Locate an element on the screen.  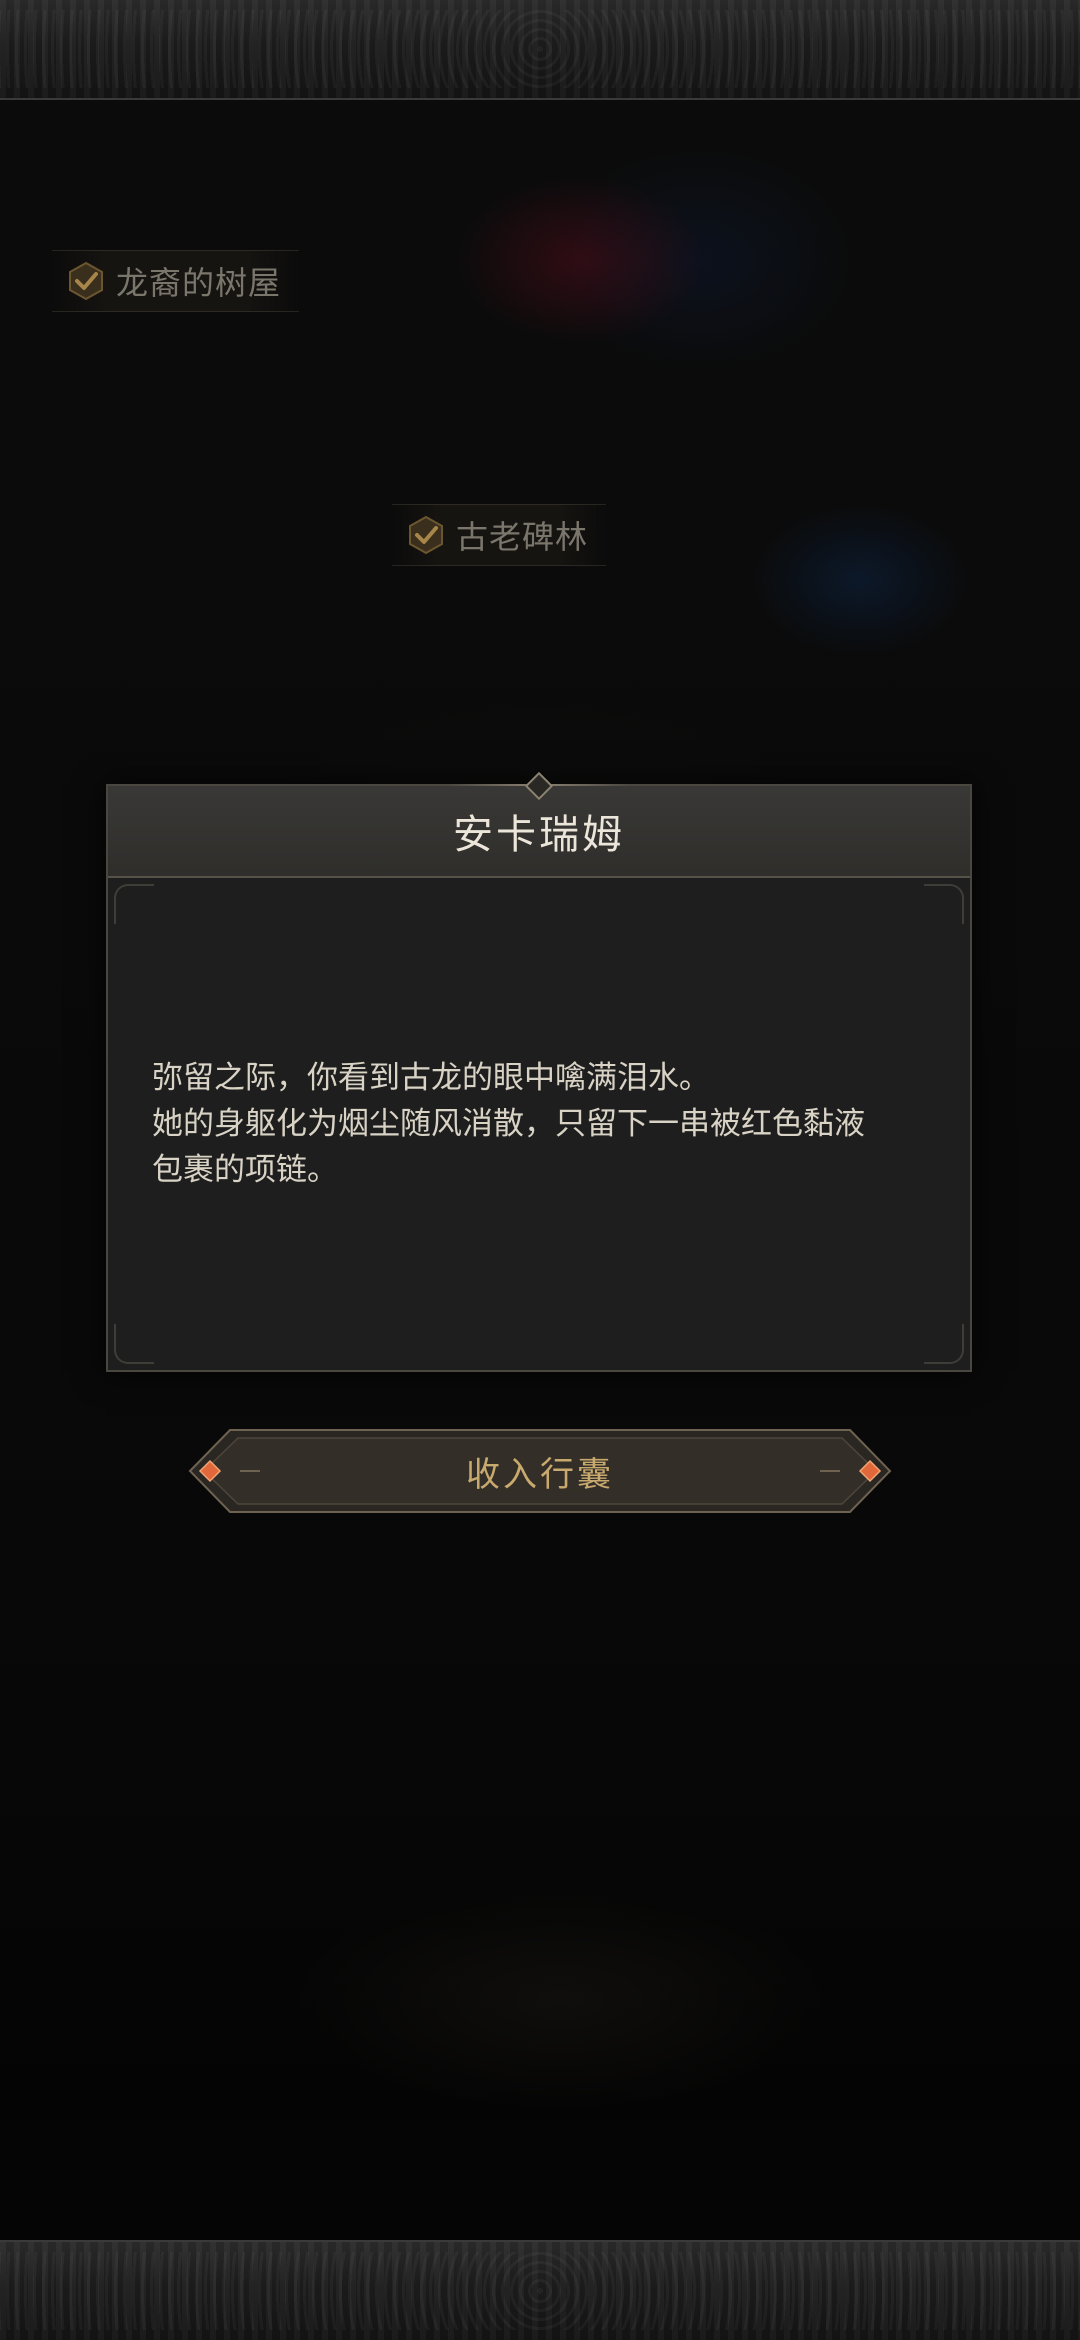
map-marker-ancient-stele-forest: 古老碑林 is located at coordinates (499, 535).